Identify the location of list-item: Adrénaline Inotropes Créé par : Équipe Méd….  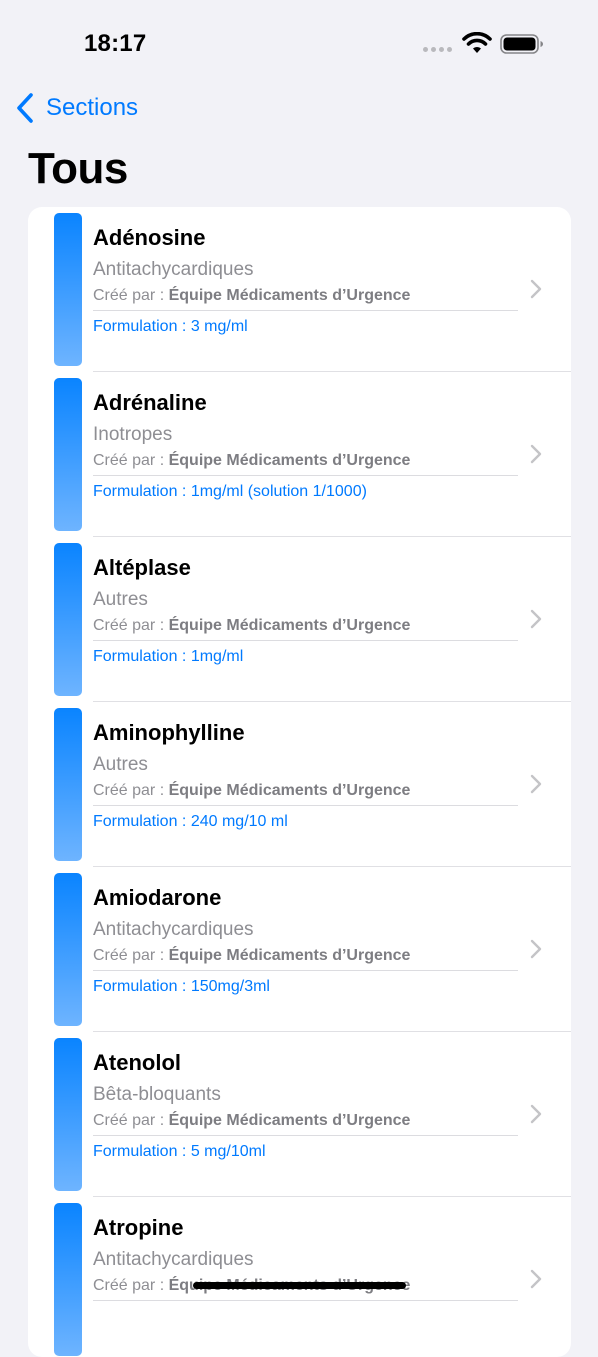
(299, 454).